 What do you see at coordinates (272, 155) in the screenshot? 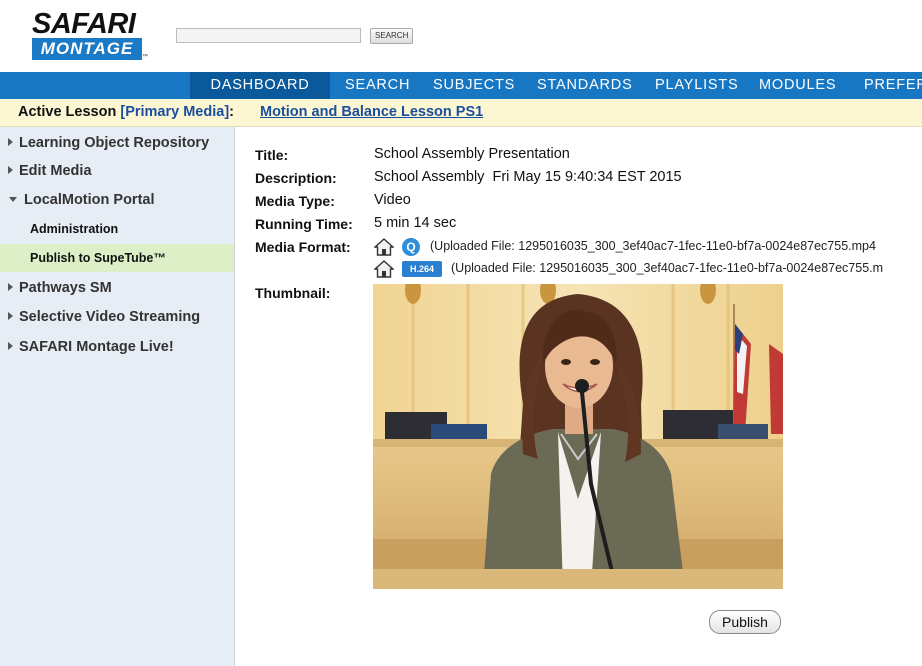
I see `title-label: Title:` at bounding box center [272, 155].